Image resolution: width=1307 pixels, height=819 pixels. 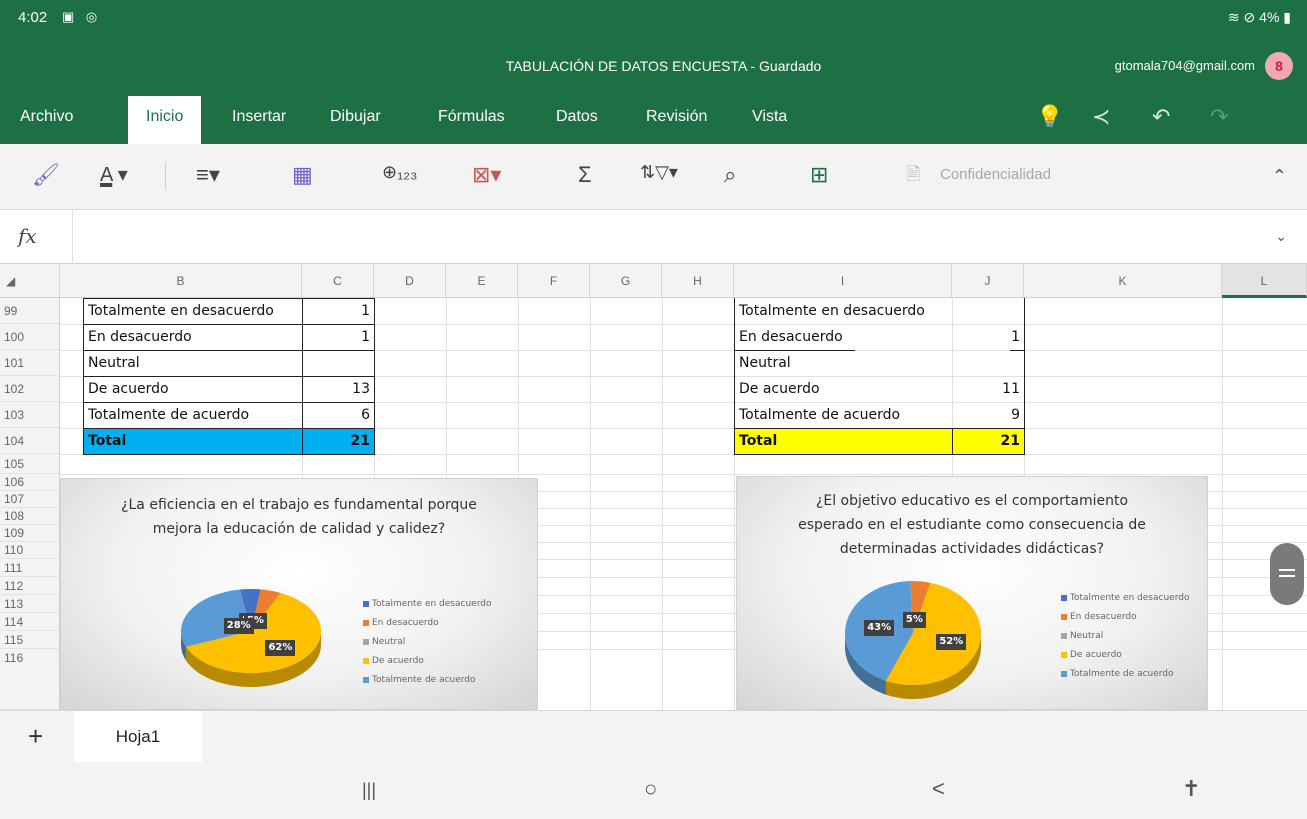 What do you see at coordinates (585, 175) in the screenshot?
I see `autosum-icon: Σ` at bounding box center [585, 175].